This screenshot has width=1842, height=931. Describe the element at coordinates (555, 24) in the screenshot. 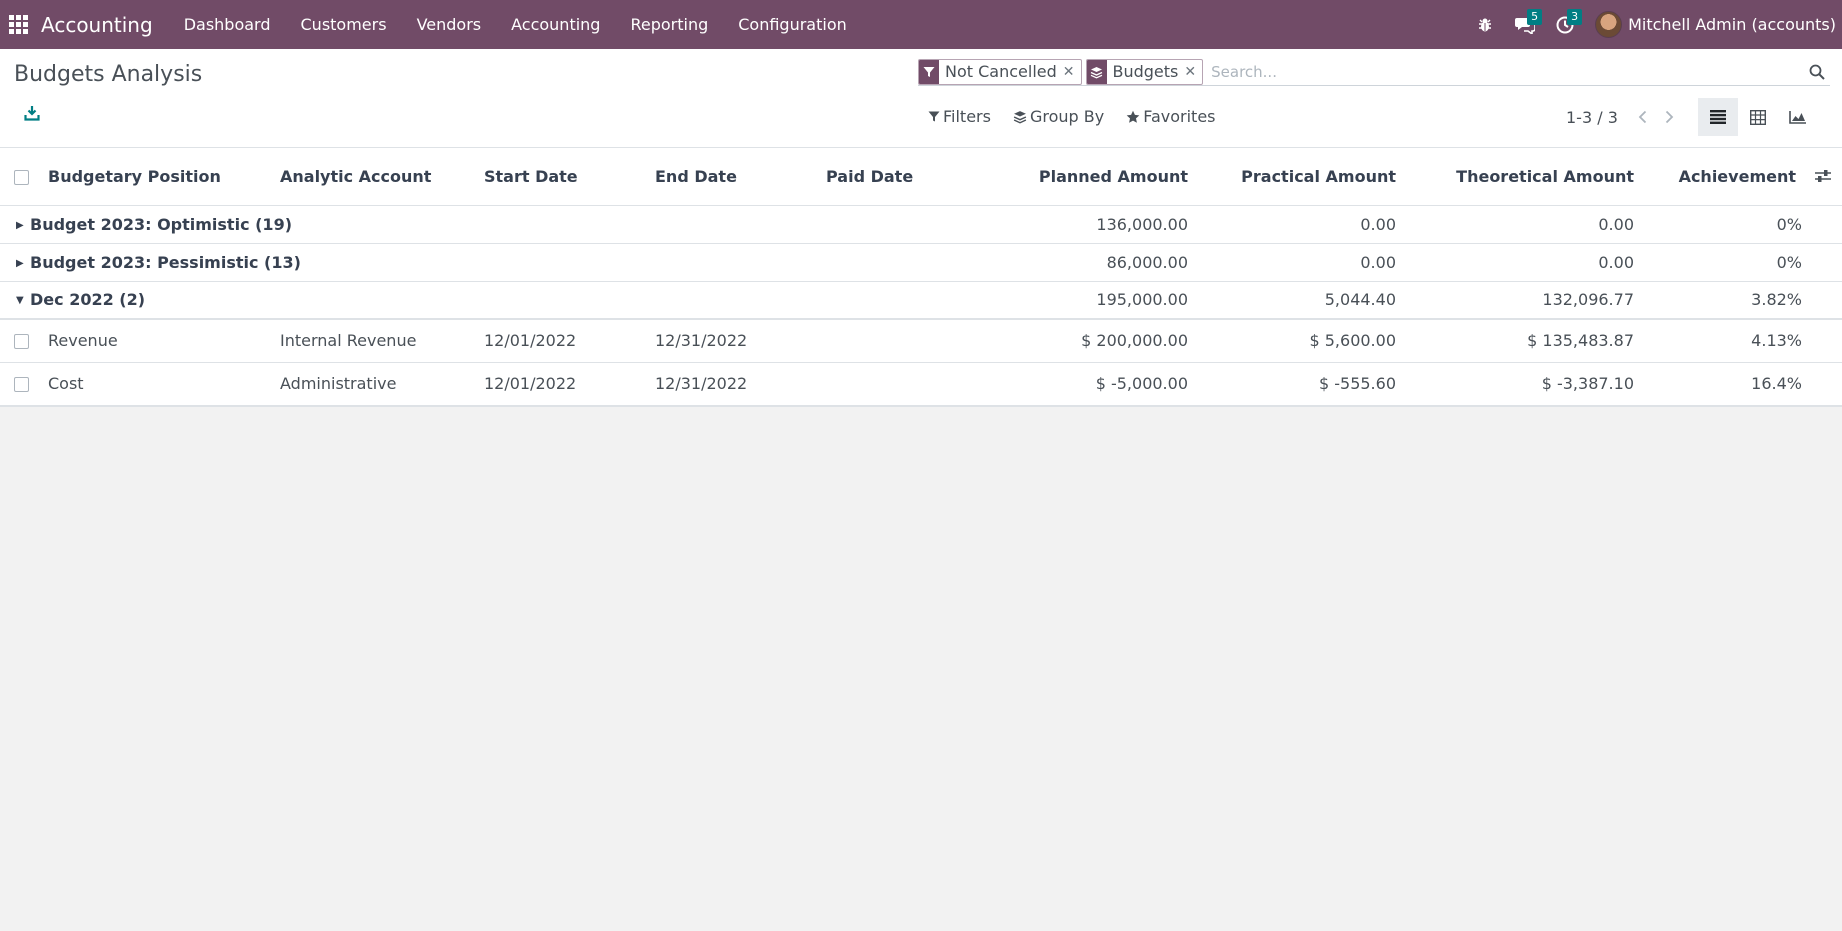

I see `menu-accounting: Accounting` at that location.